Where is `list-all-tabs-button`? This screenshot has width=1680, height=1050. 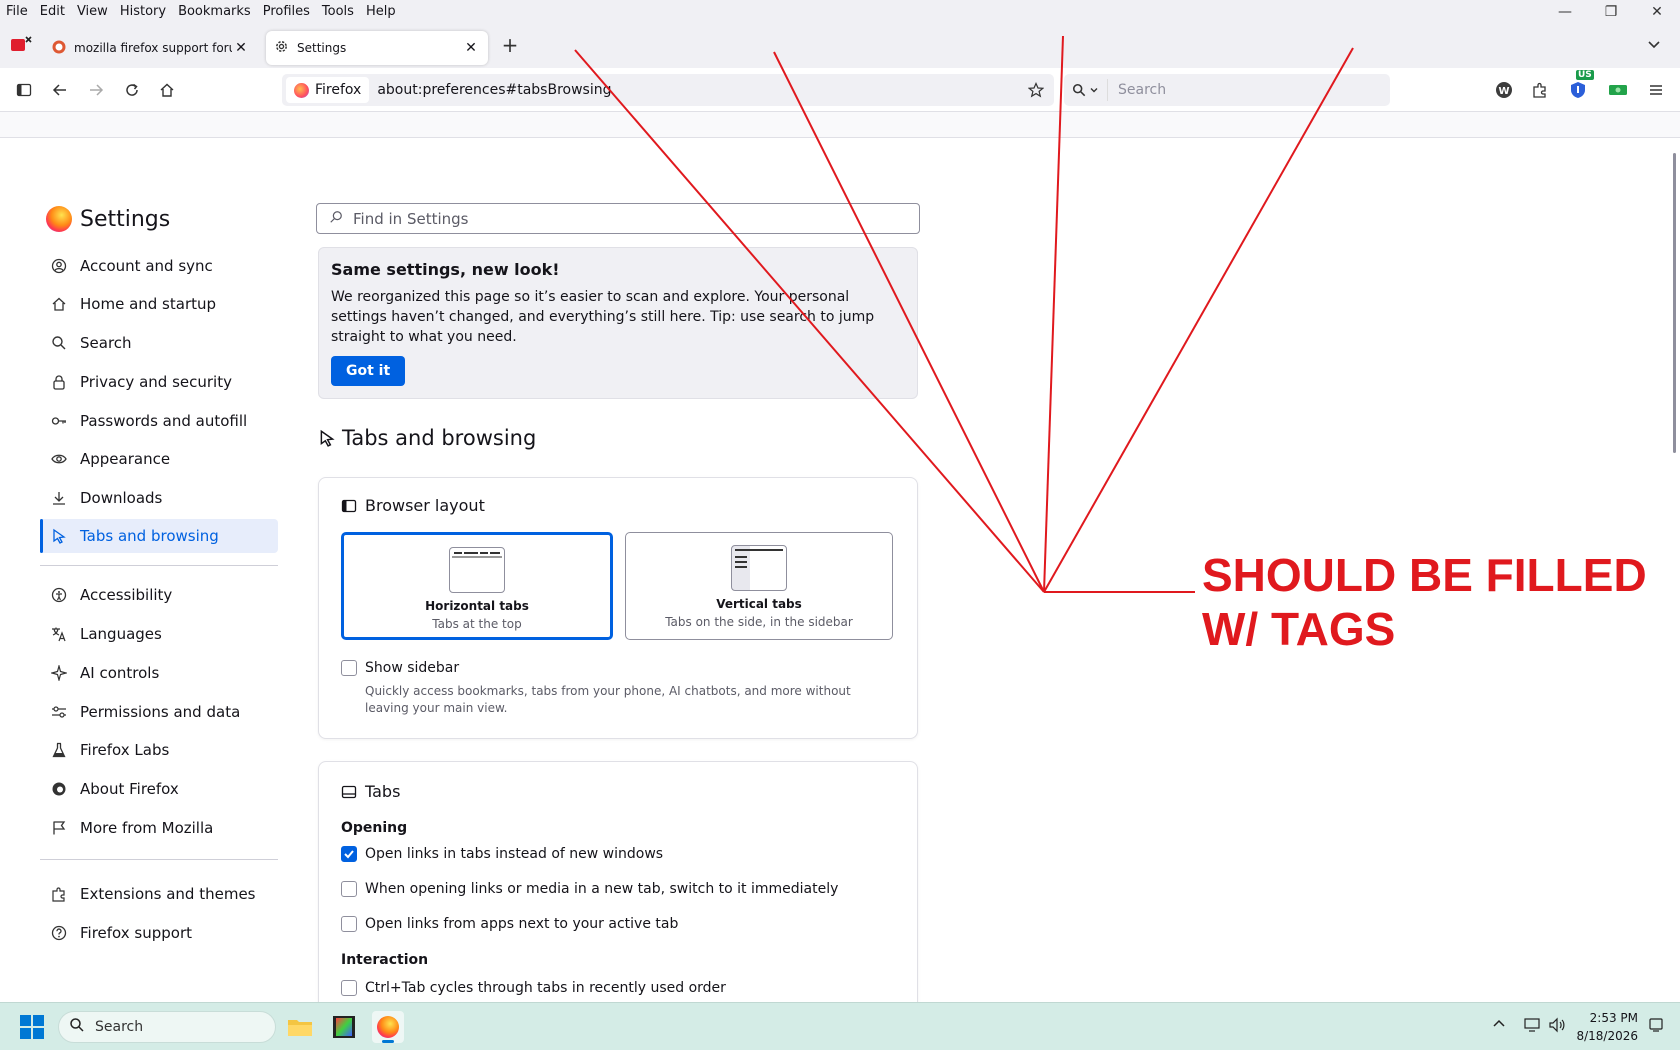 list-all-tabs-button is located at coordinates (1656, 46).